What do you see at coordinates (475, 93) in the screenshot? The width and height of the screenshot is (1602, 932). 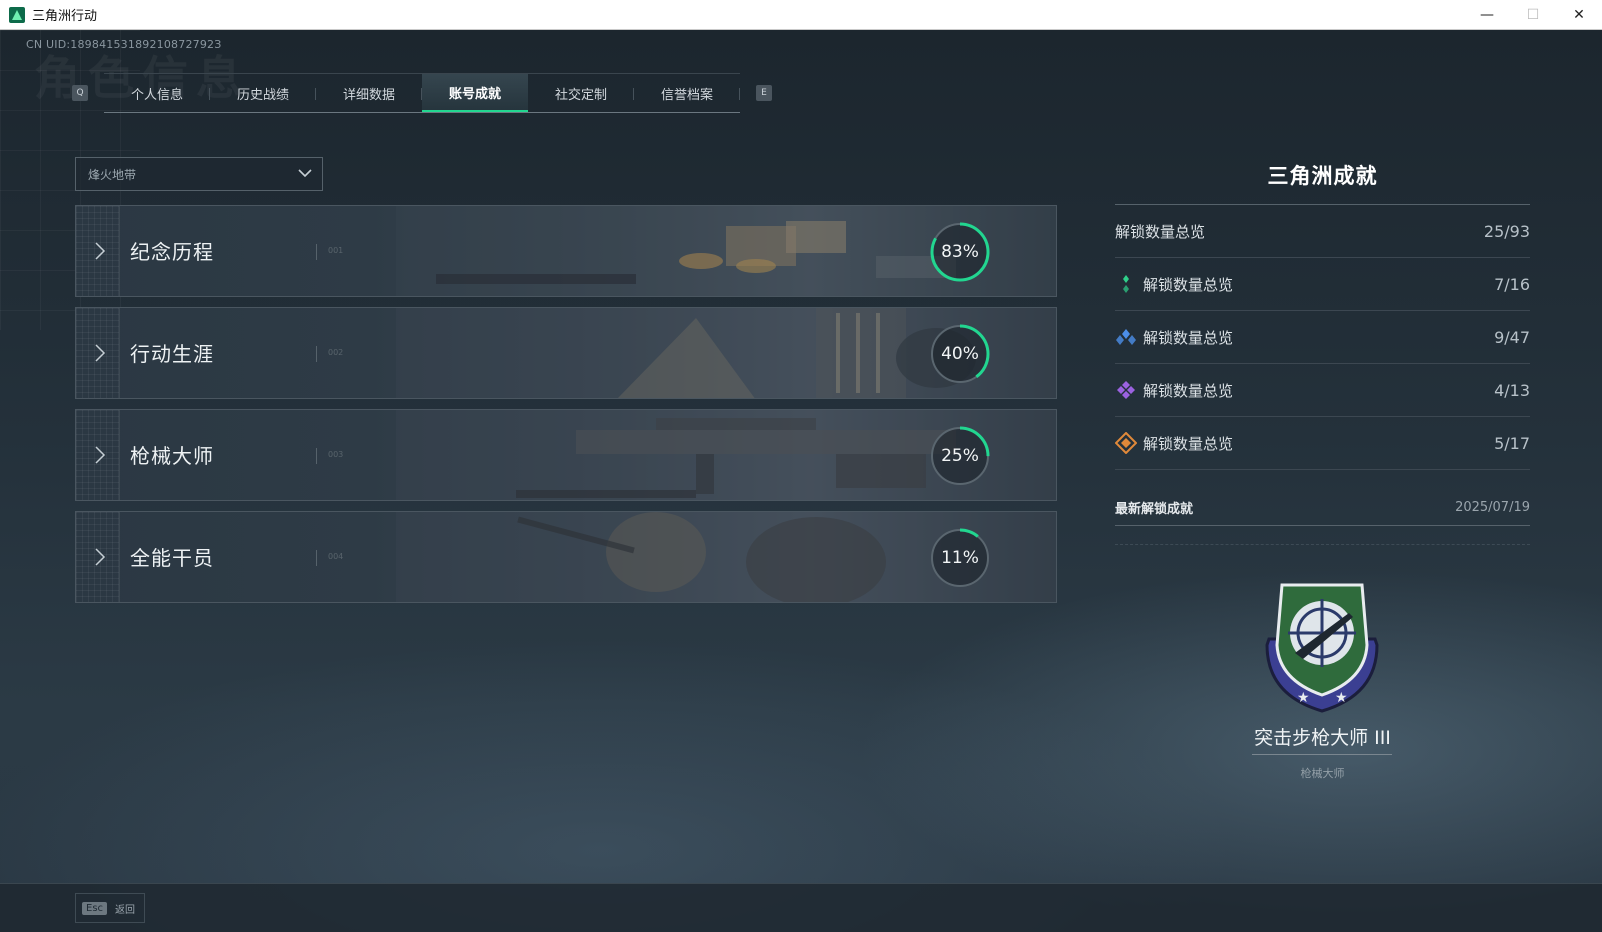 I see `tab-account-achievements: 账号成就` at bounding box center [475, 93].